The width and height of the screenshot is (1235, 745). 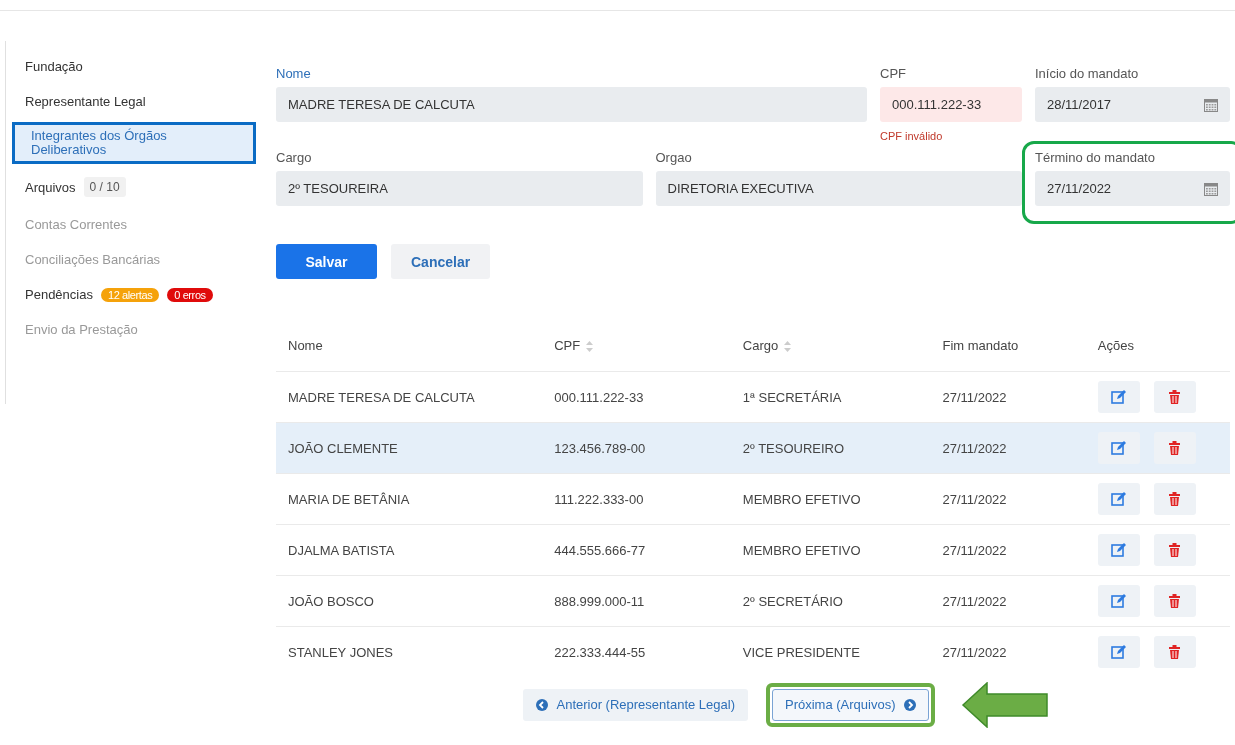 What do you see at coordinates (340, 652) in the screenshot?
I see `table-cell: STANLEY JONES` at bounding box center [340, 652].